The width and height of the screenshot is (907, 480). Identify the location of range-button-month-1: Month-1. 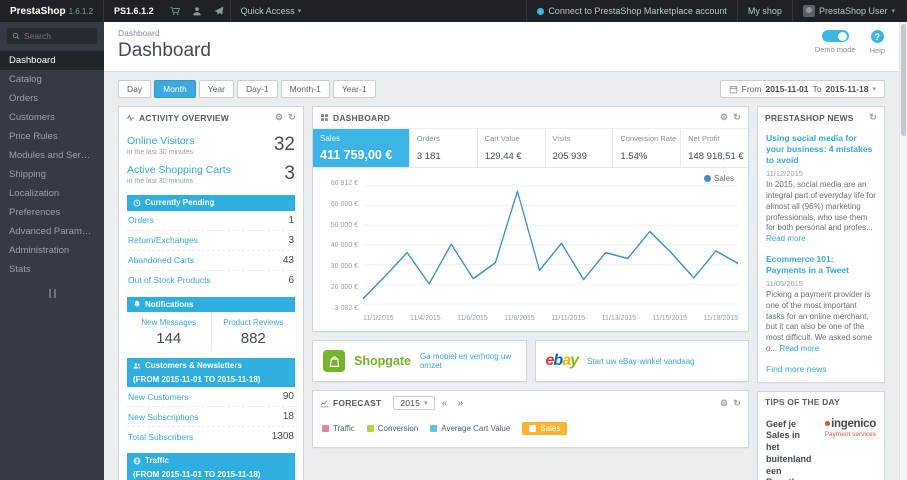
(305, 89).